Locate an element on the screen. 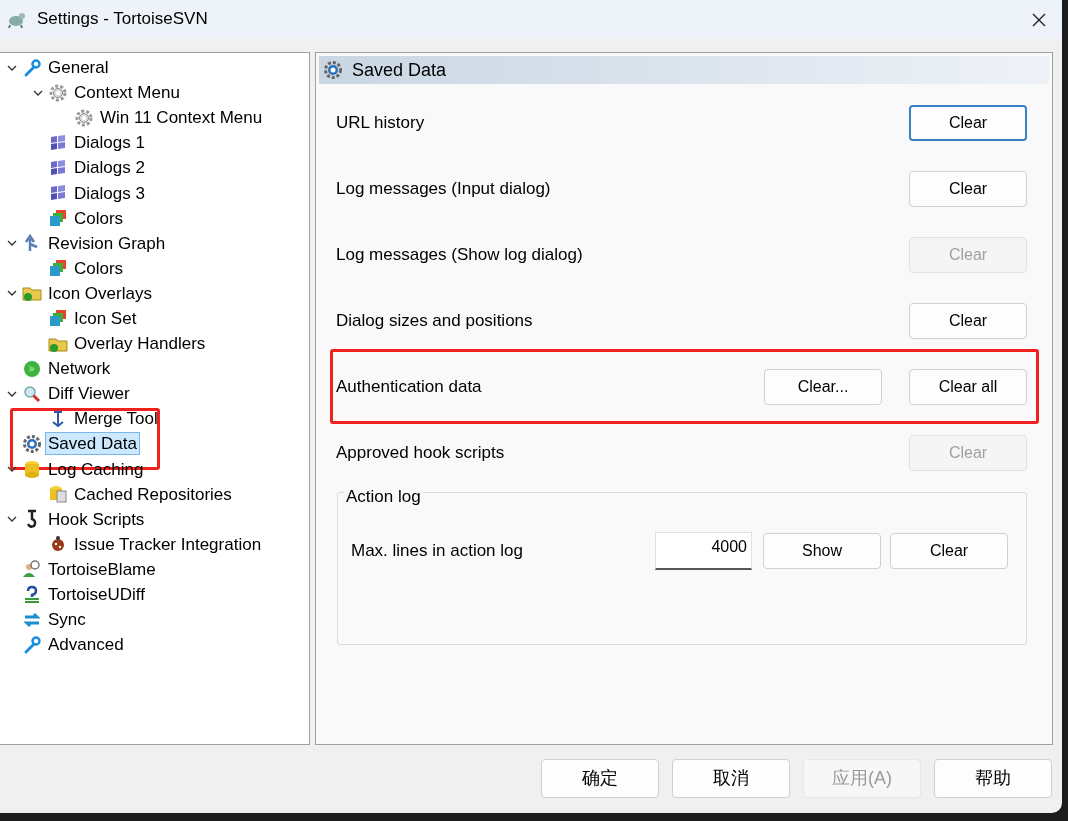 The width and height of the screenshot is (1068, 821). tree-item: Sync is located at coordinates (67, 620).